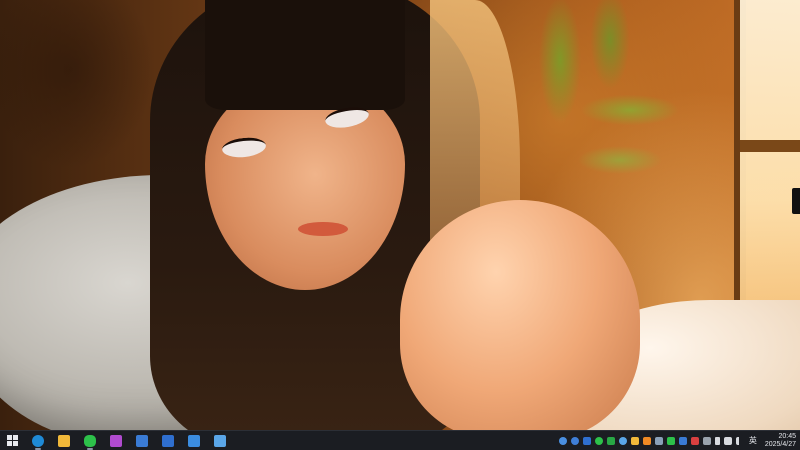  I want to click on purple-app-icon, so click(116, 440).